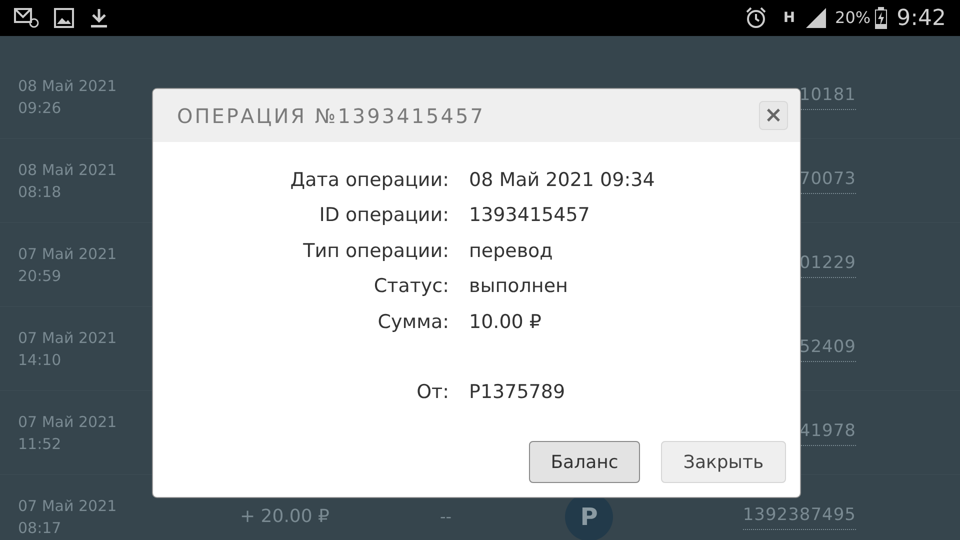 This screenshot has height=540, width=960. I want to click on field-value: 1393415457, so click(529, 215).